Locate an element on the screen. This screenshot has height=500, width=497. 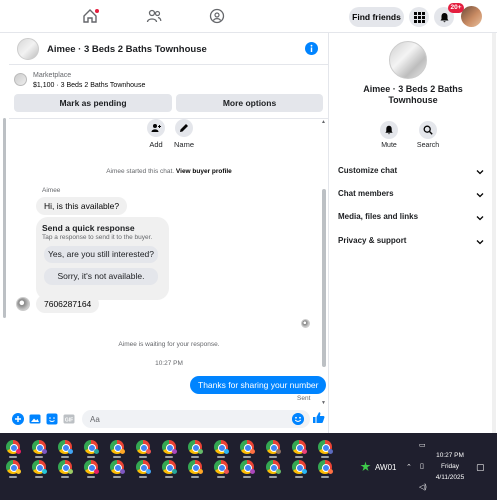
chat-title: Aimee · 3 Beds 2 Baths Townhouse is located at coordinates (127, 49).